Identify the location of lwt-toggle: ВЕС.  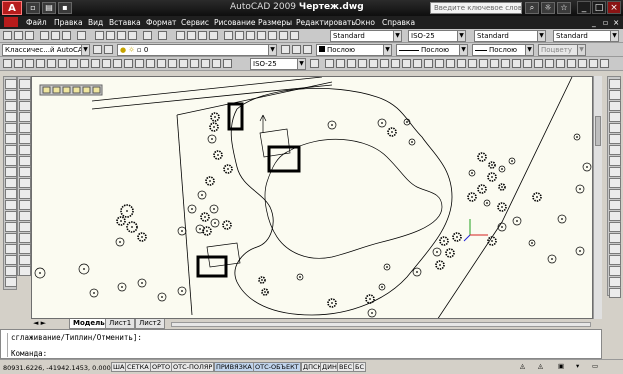
(346, 367).